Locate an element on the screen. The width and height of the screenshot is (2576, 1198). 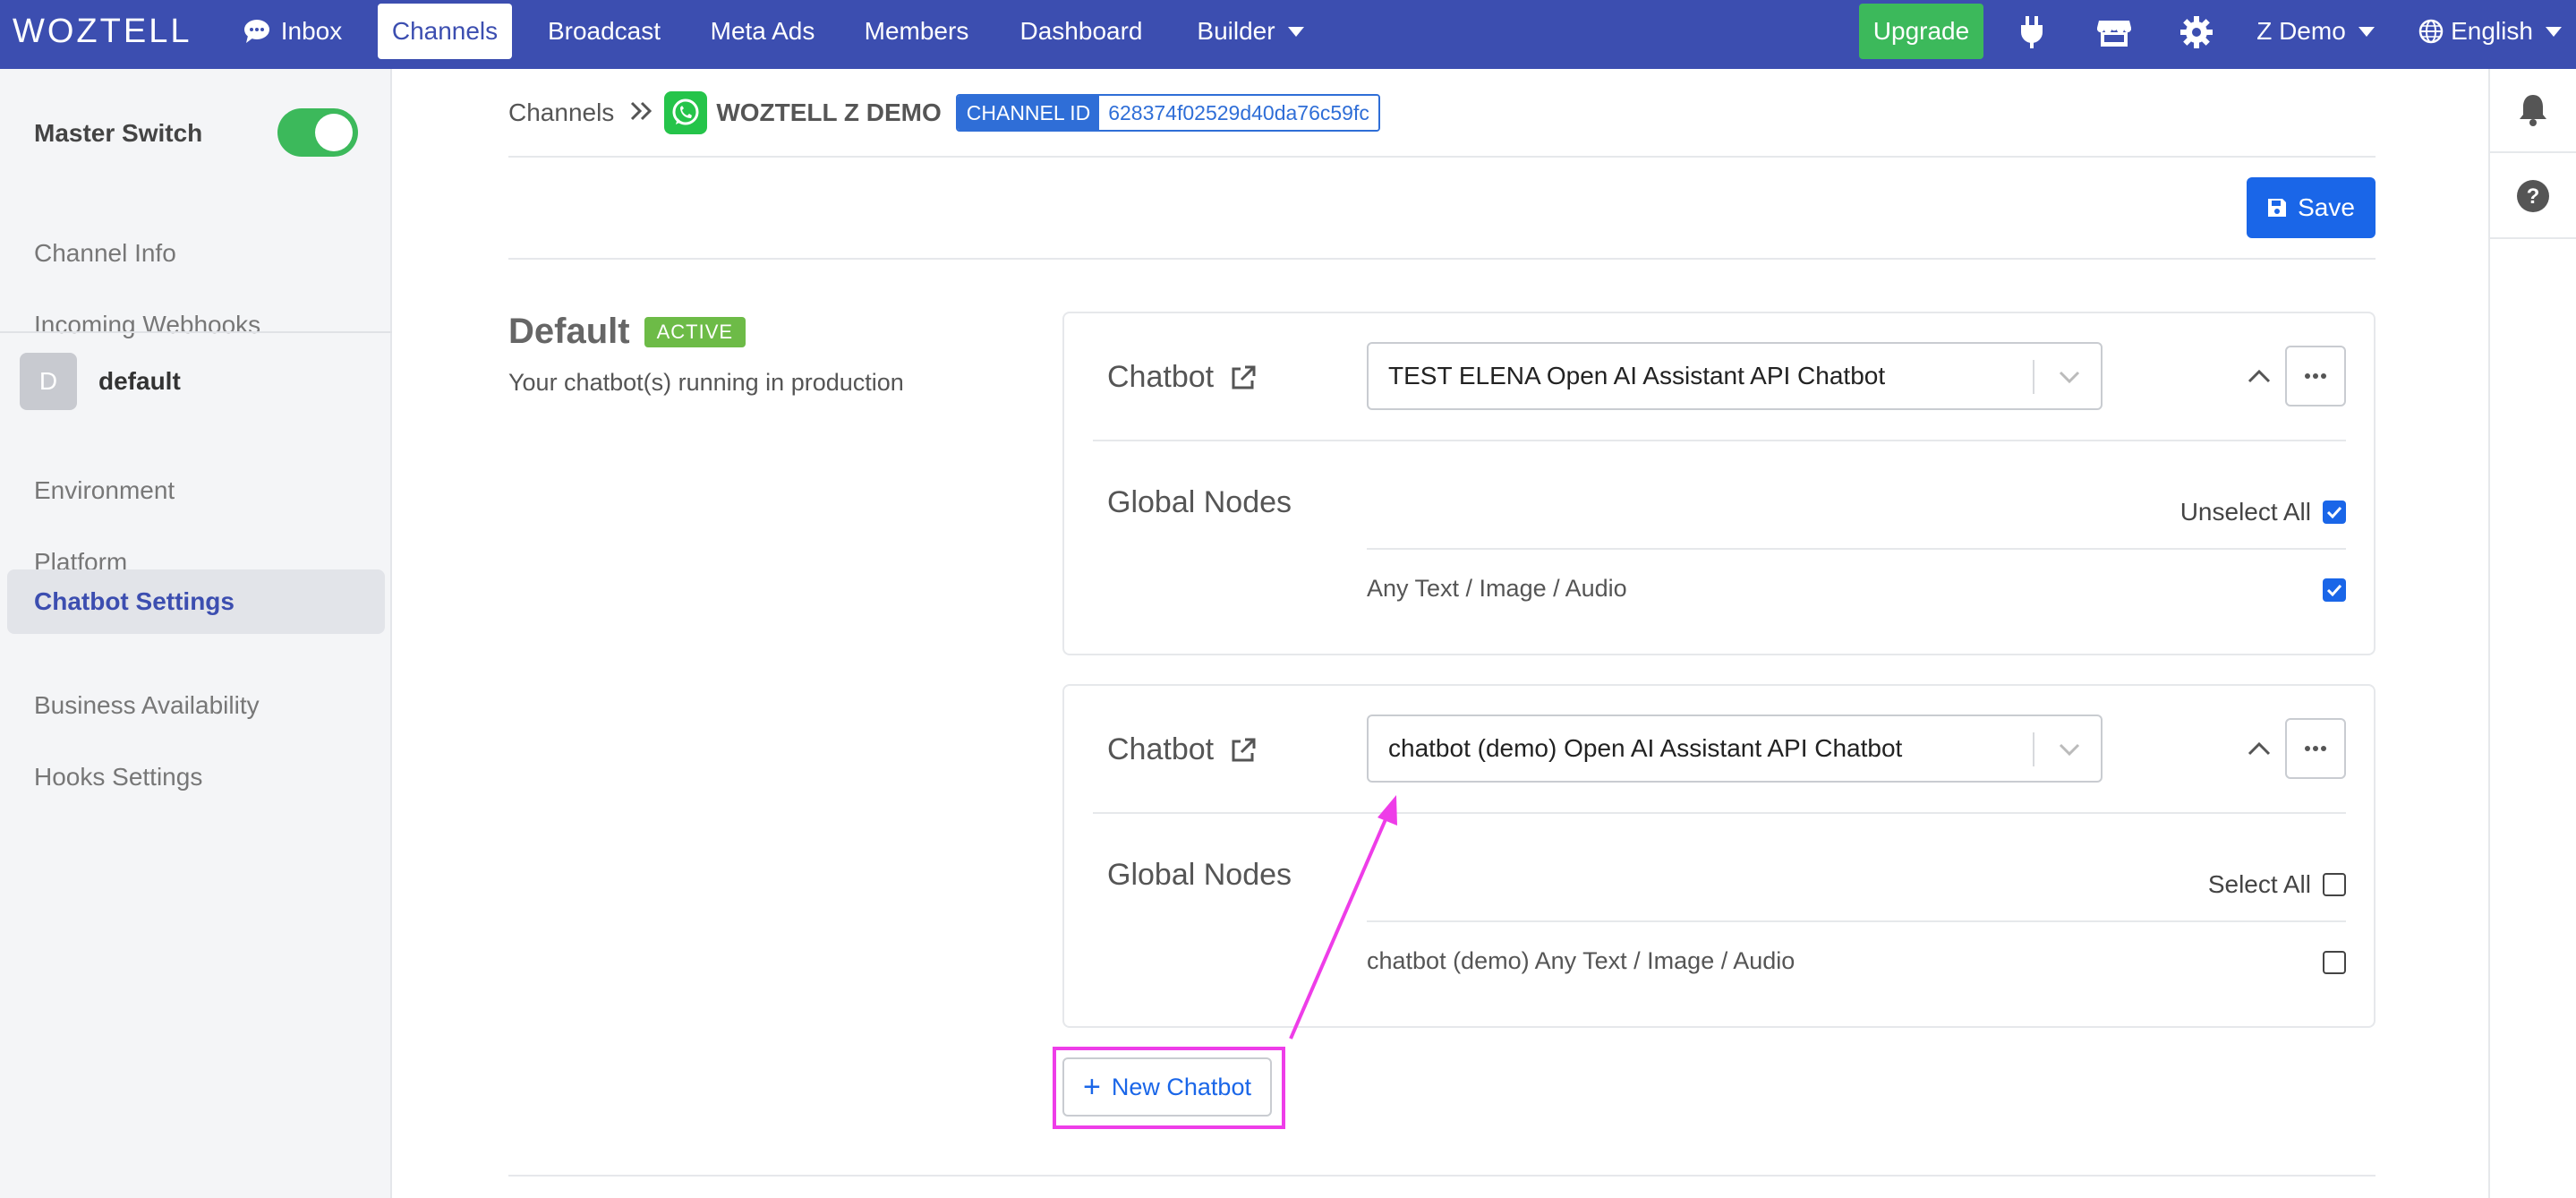
chatbot-label-text: Chatbot is located at coordinates (1161, 749).